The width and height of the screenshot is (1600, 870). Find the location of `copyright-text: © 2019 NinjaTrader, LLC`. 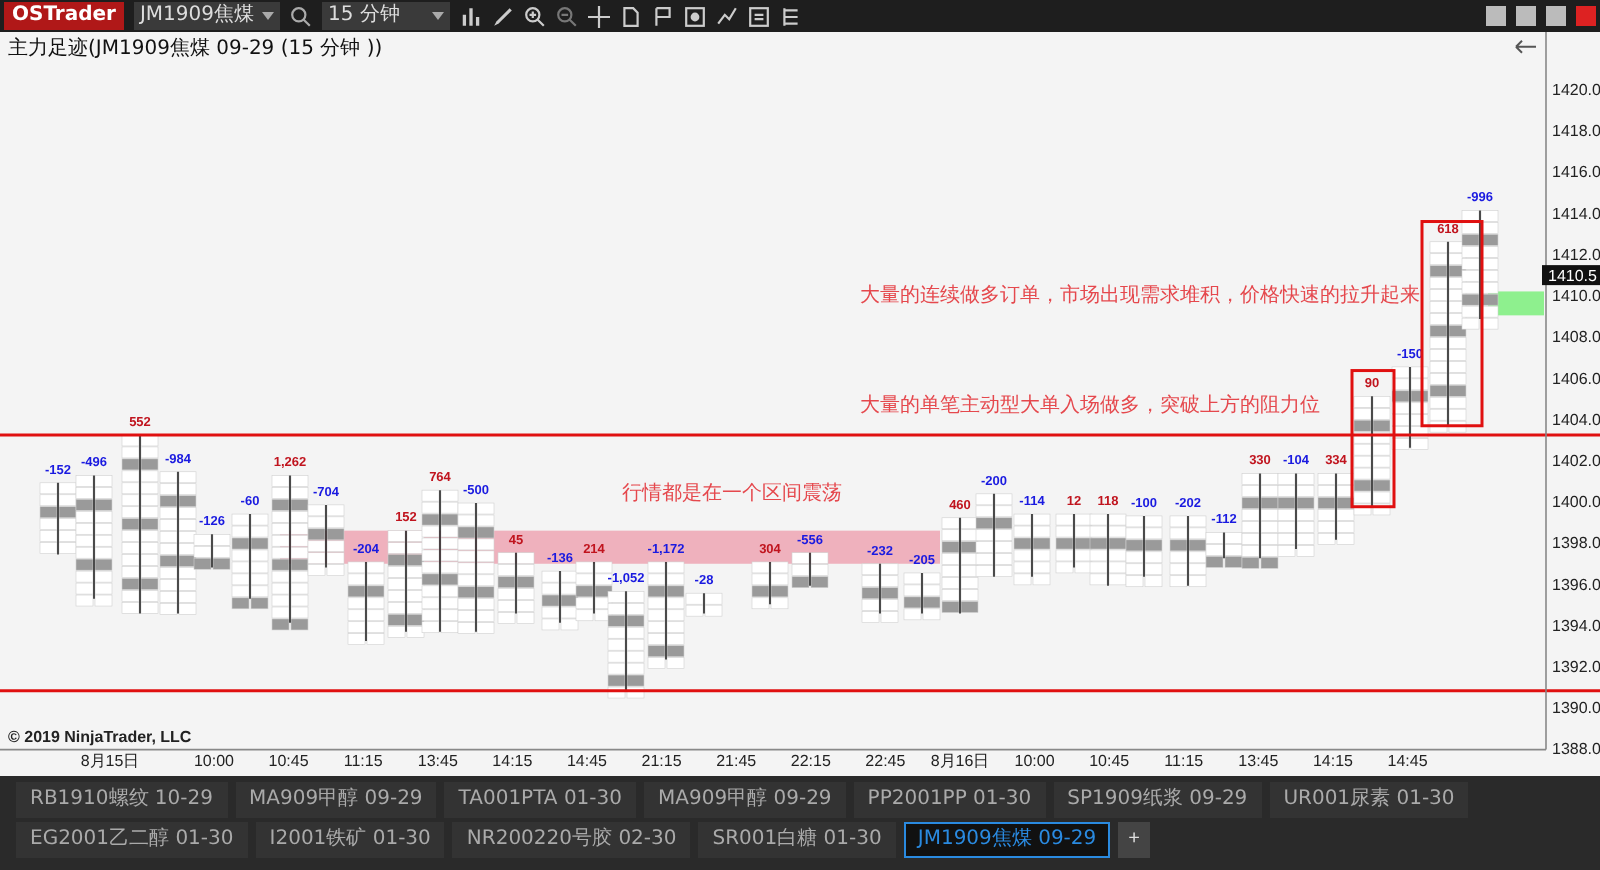

copyright-text: © 2019 NinjaTrader, LLC is located at coordinates (100, 737).